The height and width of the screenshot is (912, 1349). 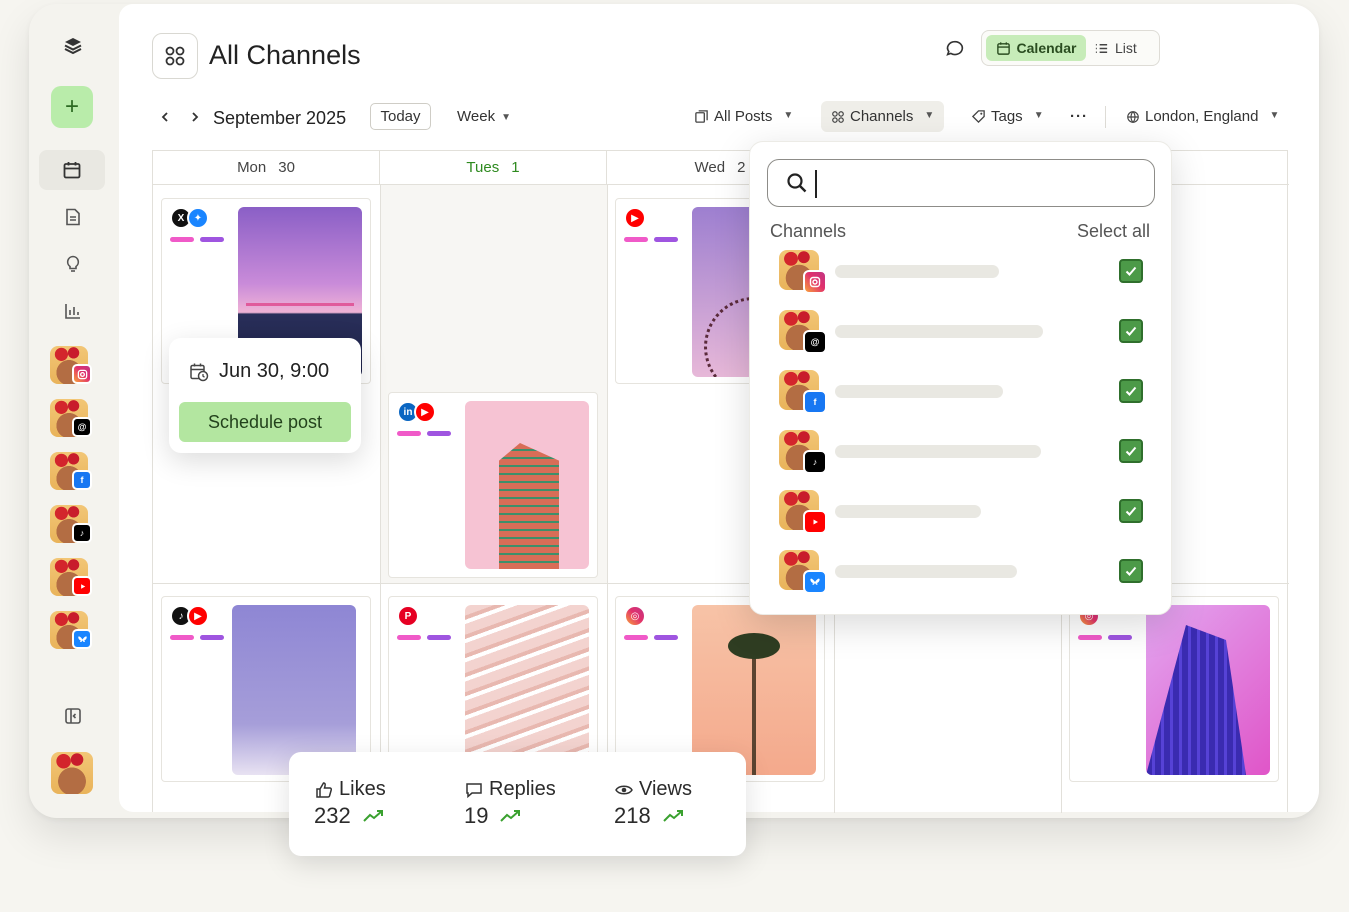 I want to click on channel-option-youtube, so click(x=964, y=512).